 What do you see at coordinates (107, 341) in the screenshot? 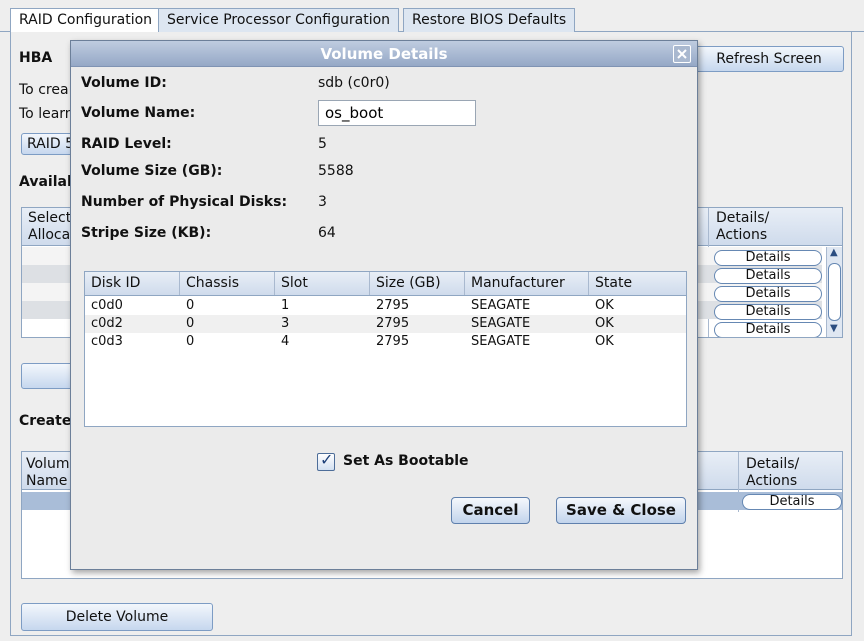
I see `disk-id-cell: c0d3` at bounding box center [107, 341].